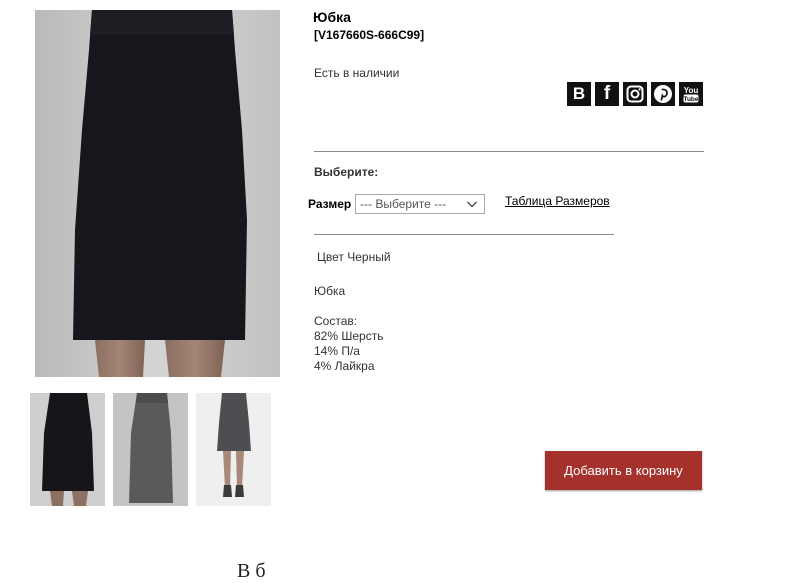 The width and height of the screenshot is (808, 583). What do you see at coordinates (635, 94) in the screenshot?
I see `instagram-icon` at bounding box center [635, 94].